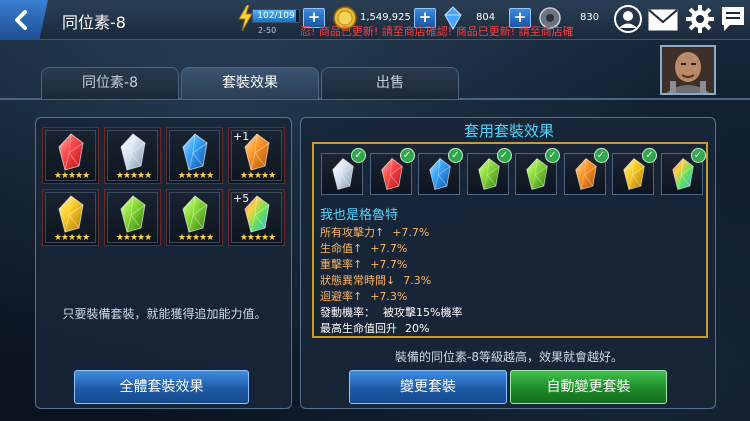  What do you see at coordinates (195, 152) in the screenshot?
I see `blue-isotope-crystal-icon` at bounding box center [195, 152].